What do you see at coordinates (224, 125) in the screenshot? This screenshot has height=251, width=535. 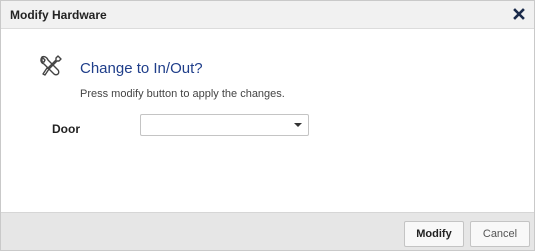 I see `door-select` at bounding box center [224, 125].